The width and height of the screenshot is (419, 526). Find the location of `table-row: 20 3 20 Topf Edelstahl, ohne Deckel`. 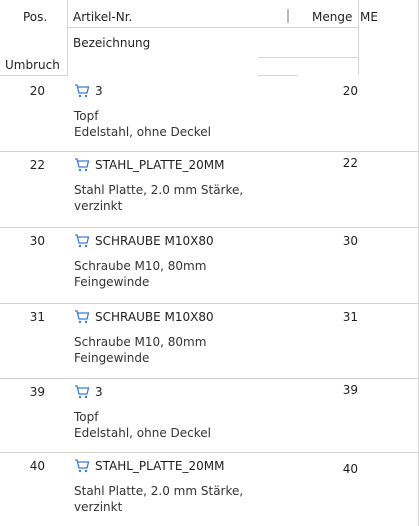

table-row: 20 3 20 Topf Edelstahl, ohne Deckel is located at coordinates (209, 115).